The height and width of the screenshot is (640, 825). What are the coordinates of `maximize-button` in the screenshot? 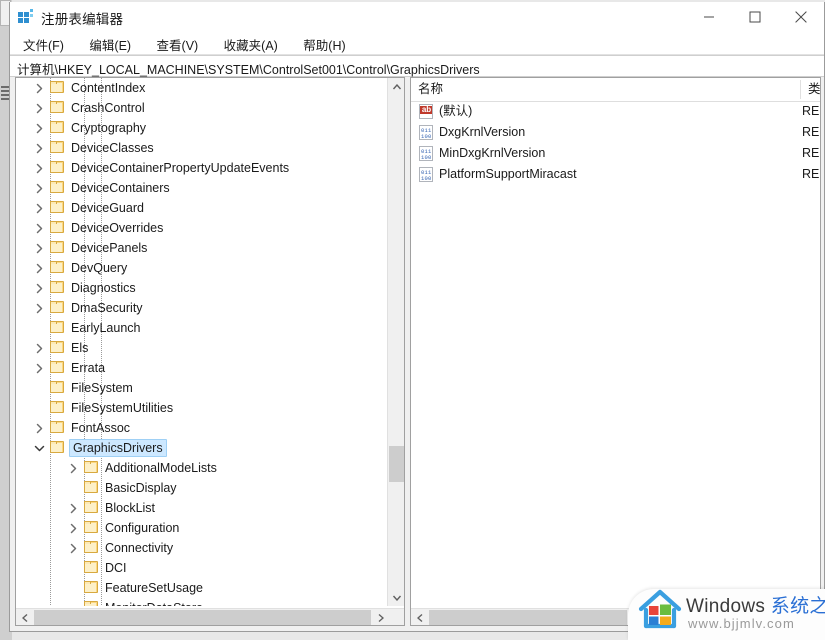 It's located at (755, 16).